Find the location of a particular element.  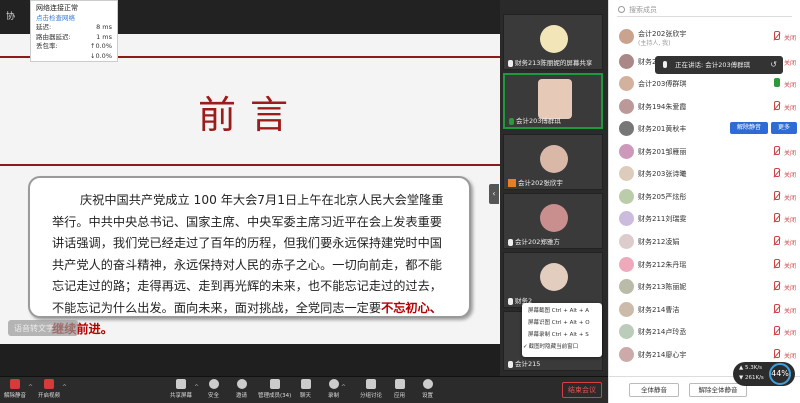

list-item: 财务212朱丹瑶 关闭 is located at coordinates (704, 265).